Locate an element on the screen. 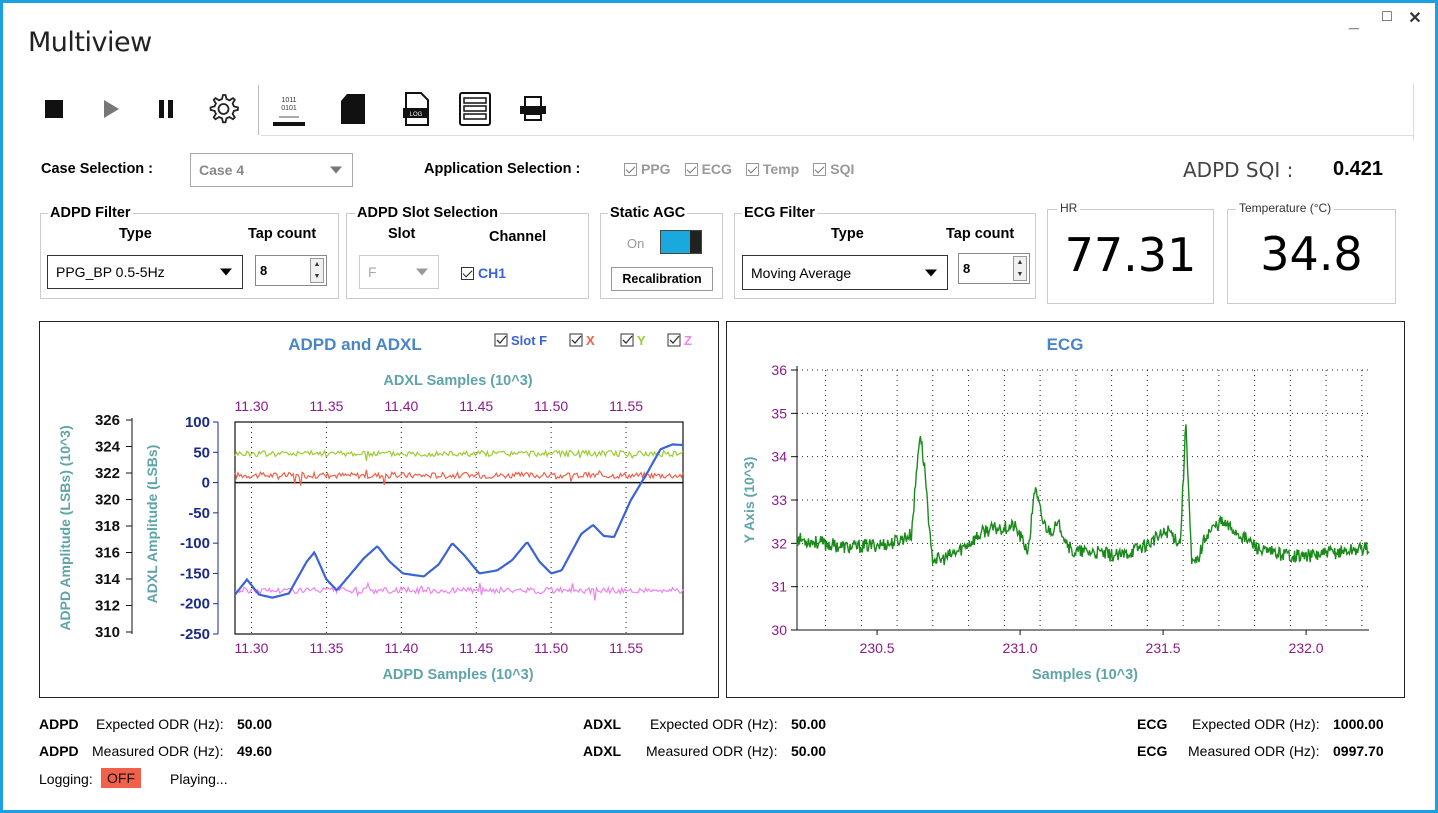 This screenshot has height=813, width=1438. close-button: ✕ is located at coordinates (1415, 18).